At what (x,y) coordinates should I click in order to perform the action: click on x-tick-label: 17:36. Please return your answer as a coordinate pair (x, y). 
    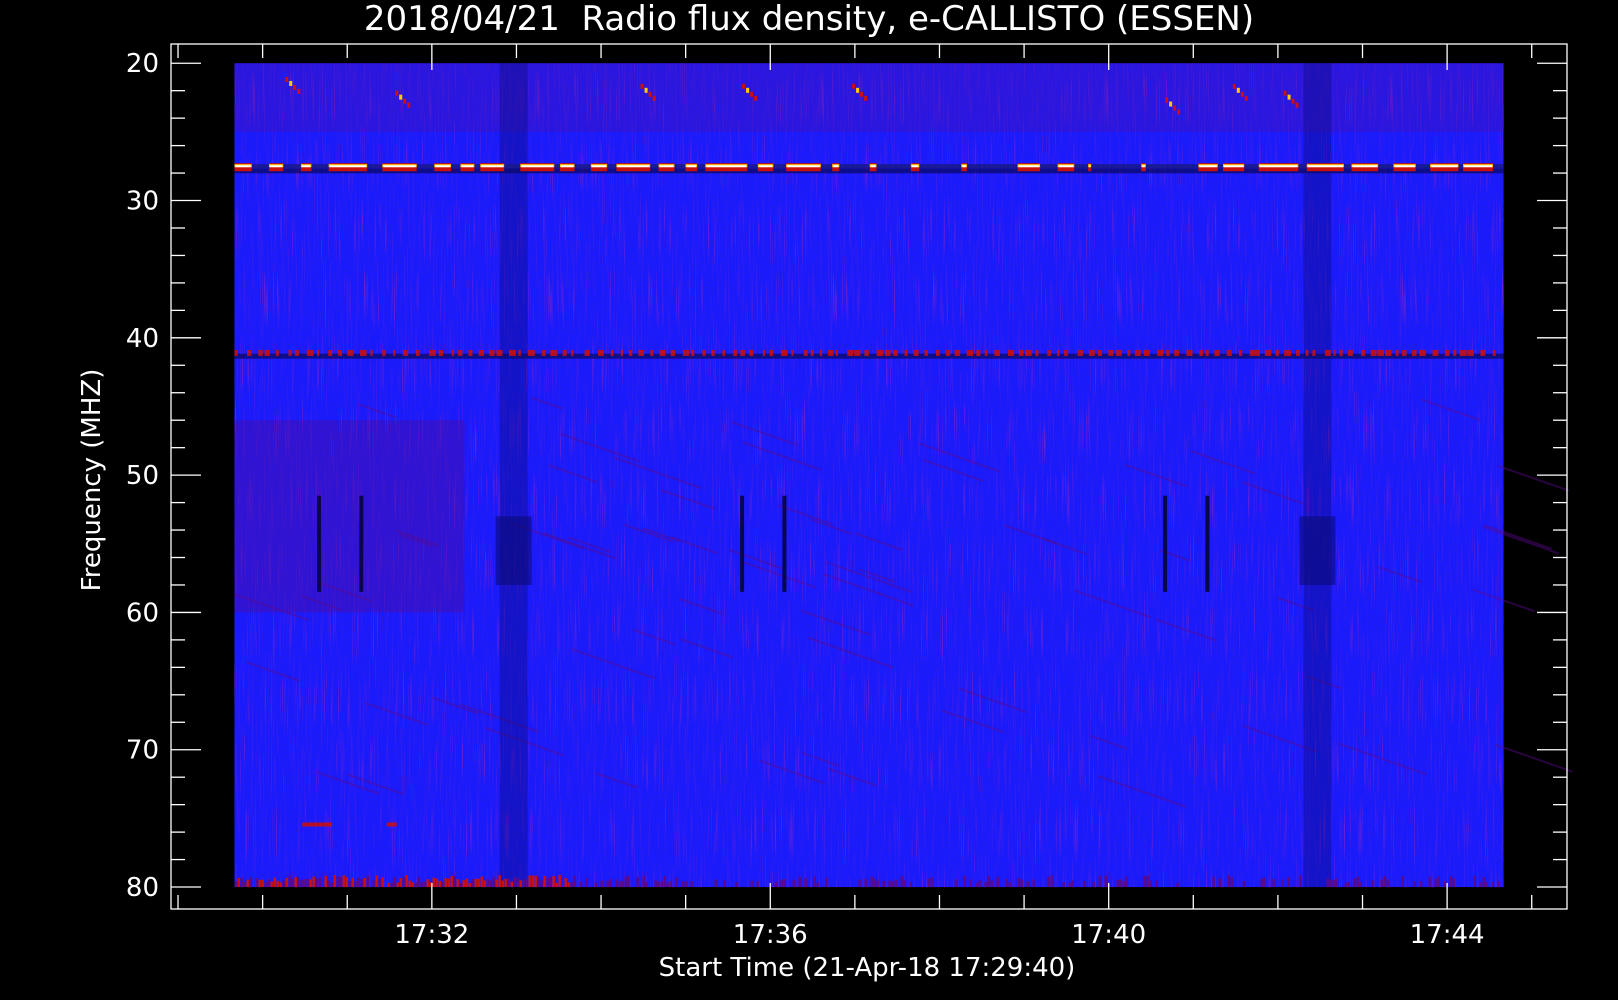
    Looking at the image, I should click on (770, 935).